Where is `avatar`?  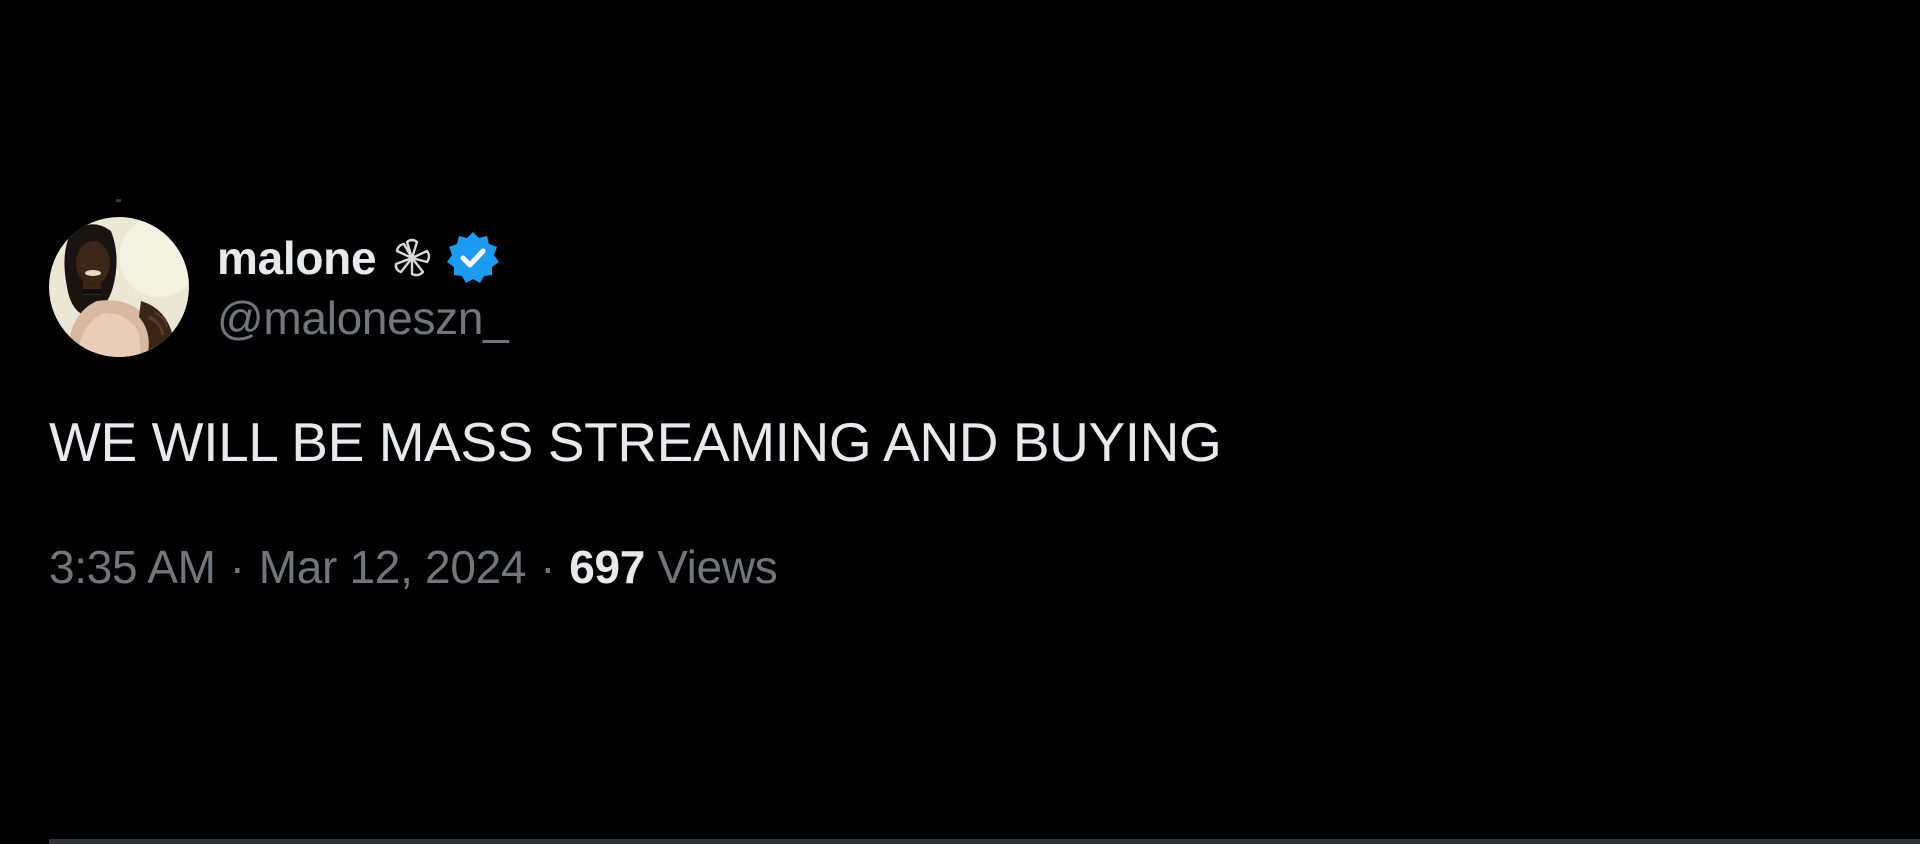 avatar is located at coordinates (119, 287).